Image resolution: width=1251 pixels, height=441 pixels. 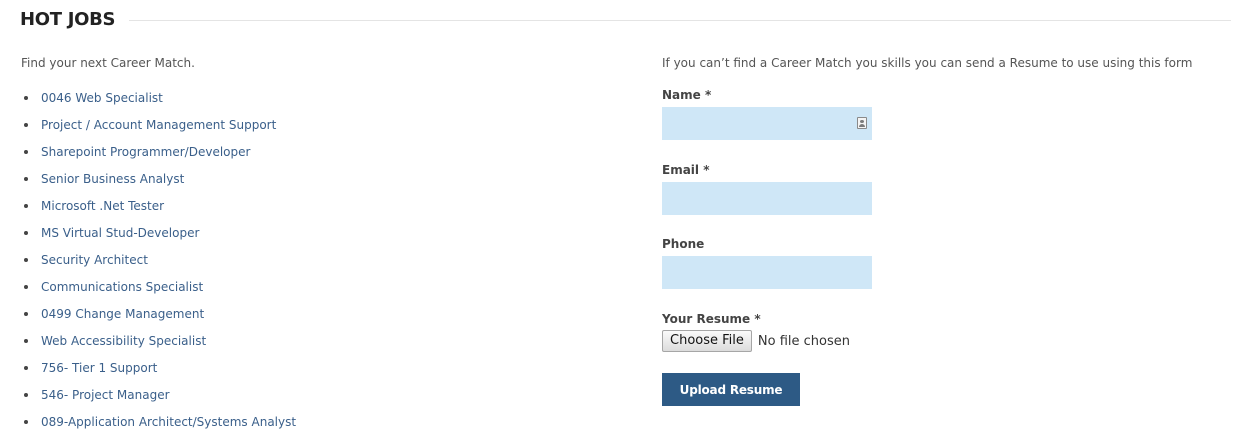 What do you see at coordinates (158, 373) in the screenshot?
I see `job-list-item: 756- Tier 1 Support` at bounding box center [158, 373].